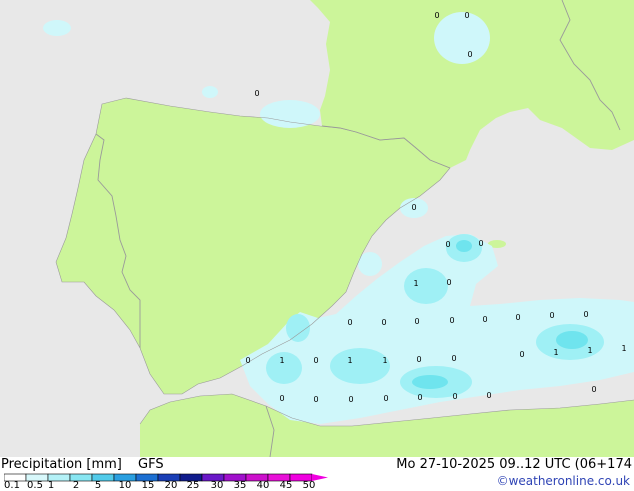 Image resolution: width=634 pixels, height=491 pixels. What do you see at coordinates (210, 92) in the screenshot?
I see `precip-area-west` at bounding box center [210, 92].